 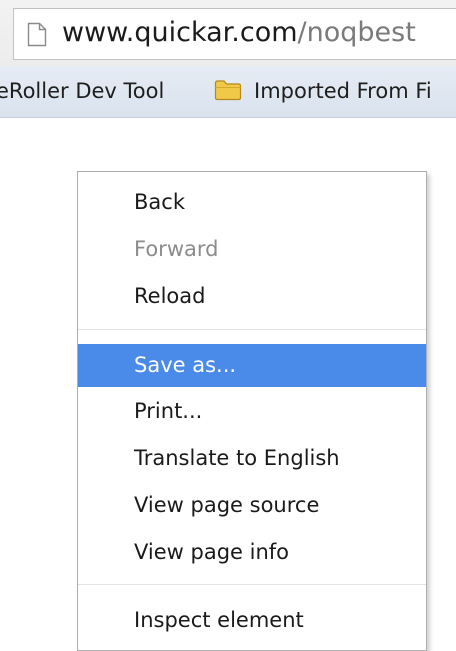 I want to click on bookmark-label: Imported From Fi, so click(x=343, y=91).